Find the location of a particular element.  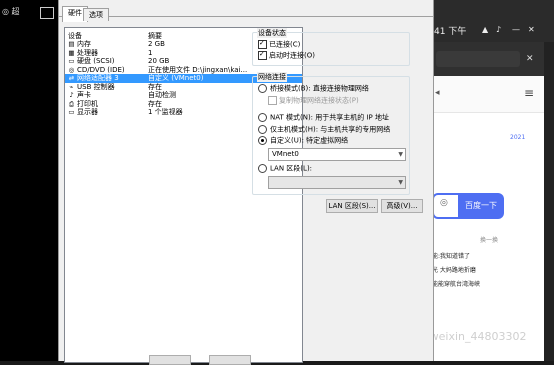

browser-tabstrip: ✕ is located at coordinates (493, 59).